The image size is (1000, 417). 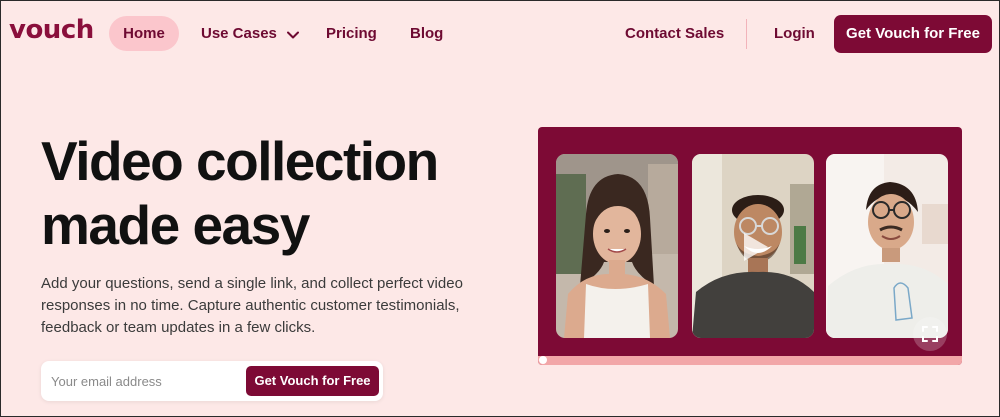 I want to click on hero-title-line1: Video collection, so click(x=240, y=161).